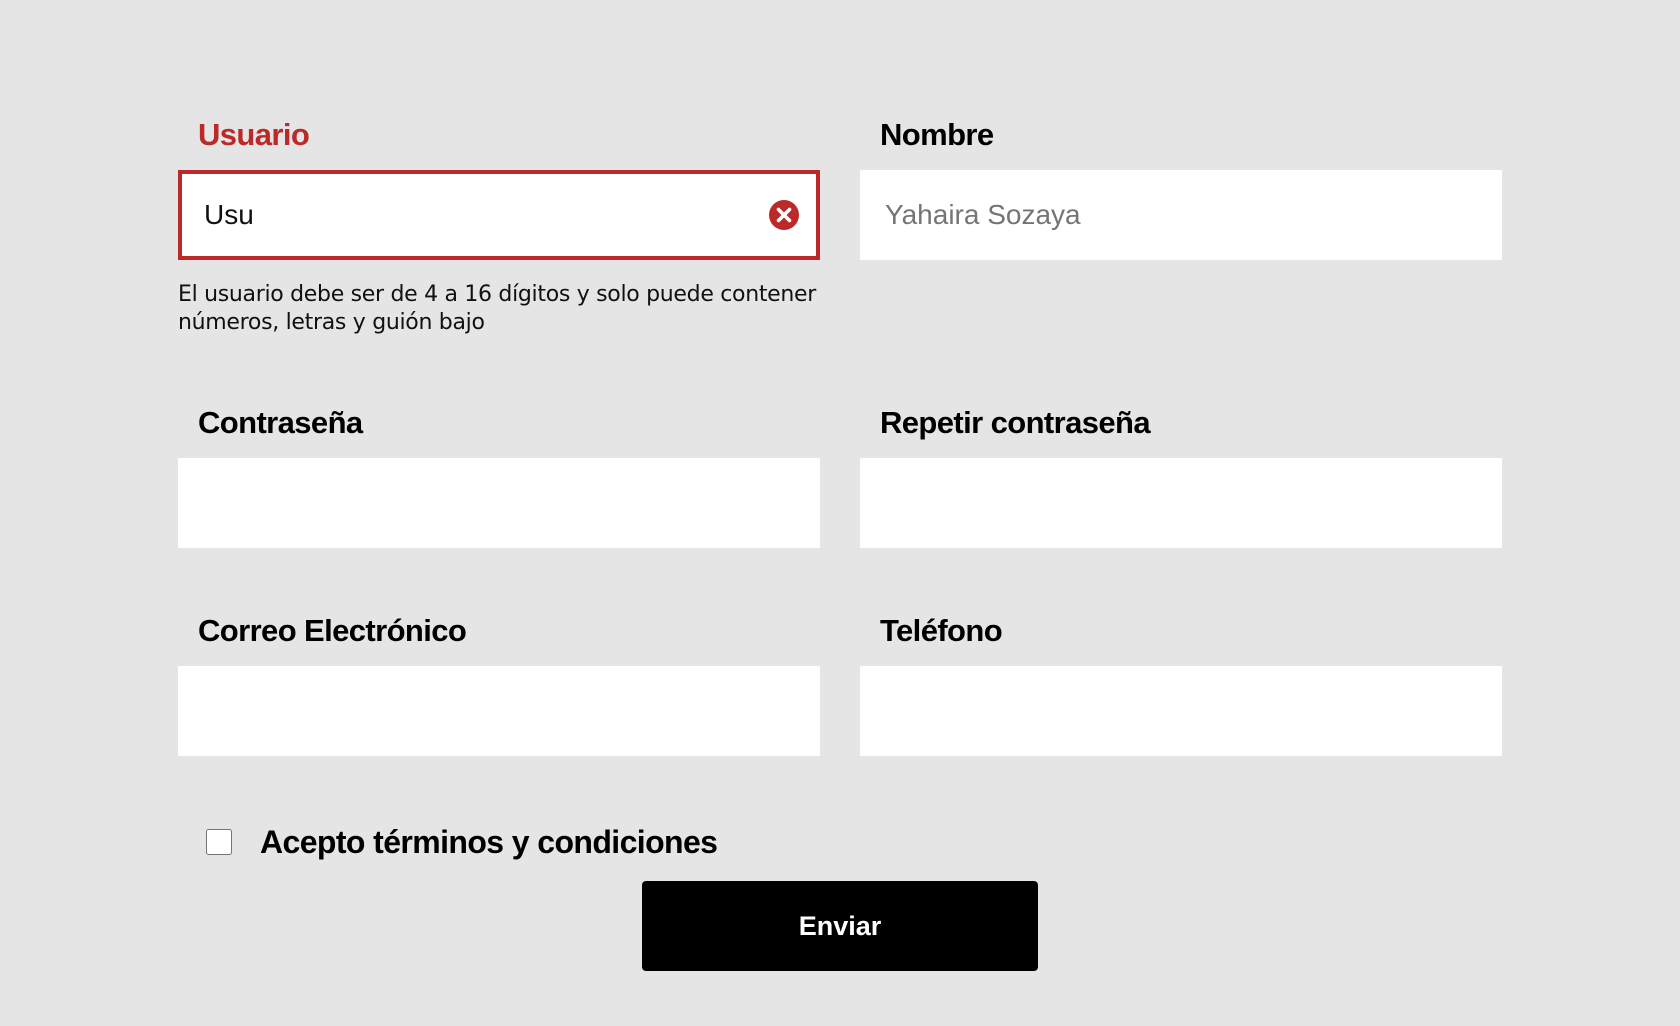 This screenshot has width=1680, height=1026. I want to click on telefono-field-wrapper, so click(1181, 711).